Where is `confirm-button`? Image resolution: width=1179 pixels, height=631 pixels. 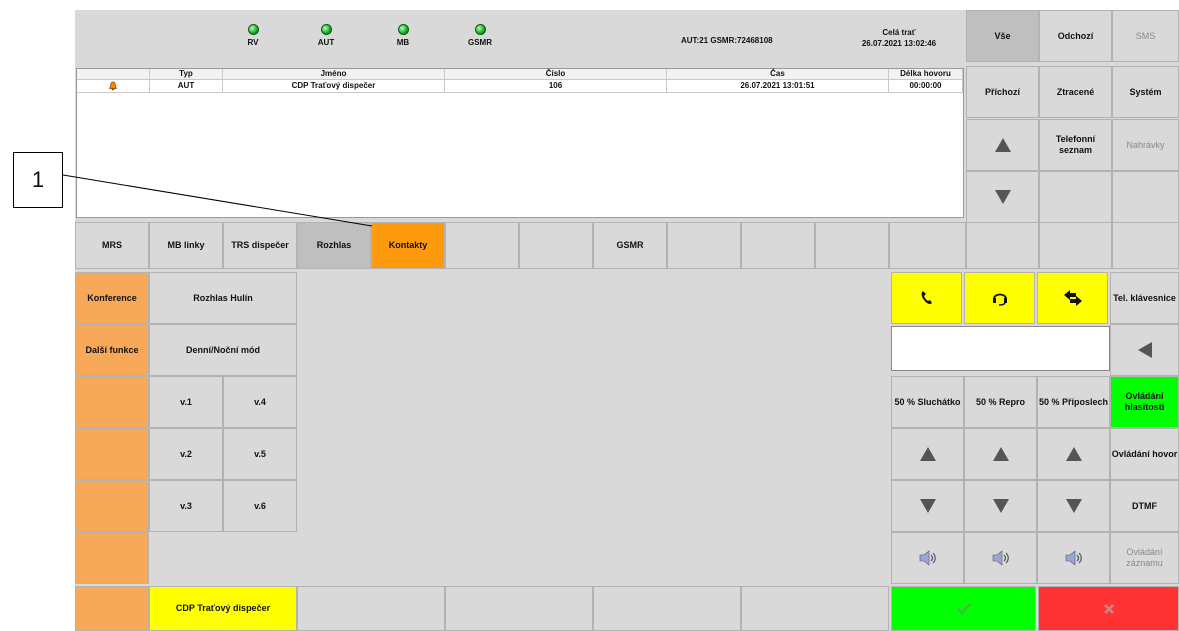
confirm-button is located at coordinates (963, 608).